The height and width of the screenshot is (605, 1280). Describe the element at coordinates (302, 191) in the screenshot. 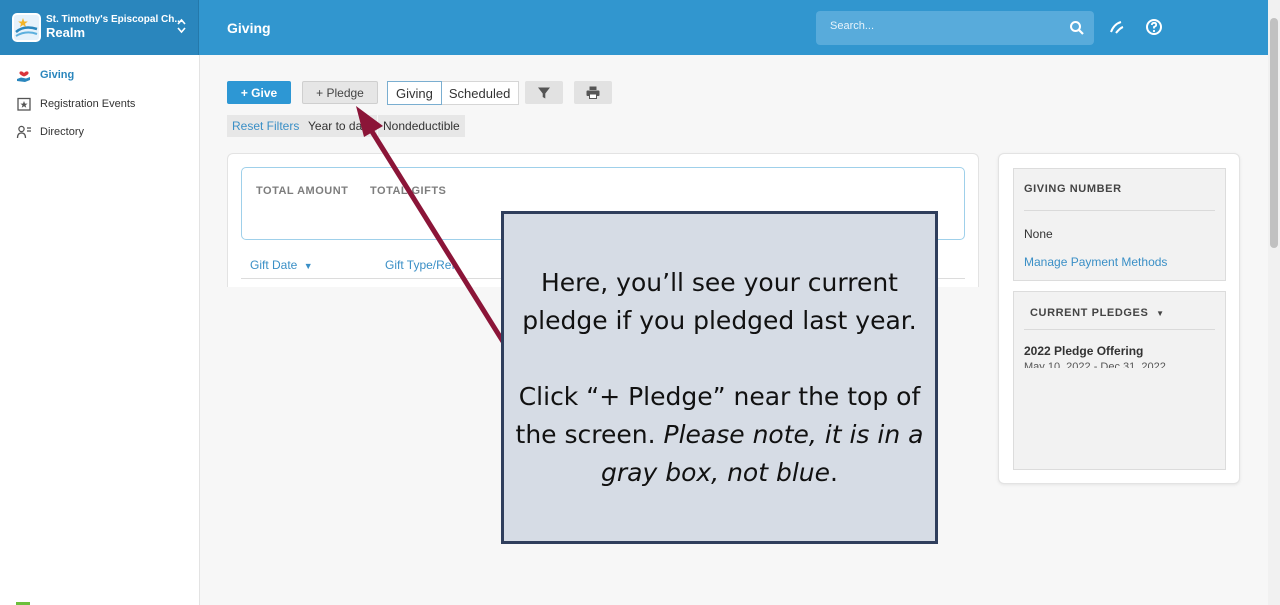

I see `total-amount-label: TOTAL AMOUNT` at that location.